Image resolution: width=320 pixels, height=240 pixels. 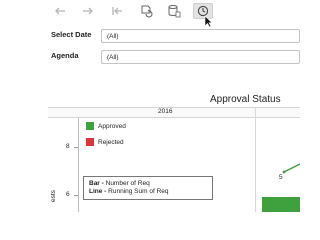 I want to click on data-point-label: 5, so click(x=281, y=177).